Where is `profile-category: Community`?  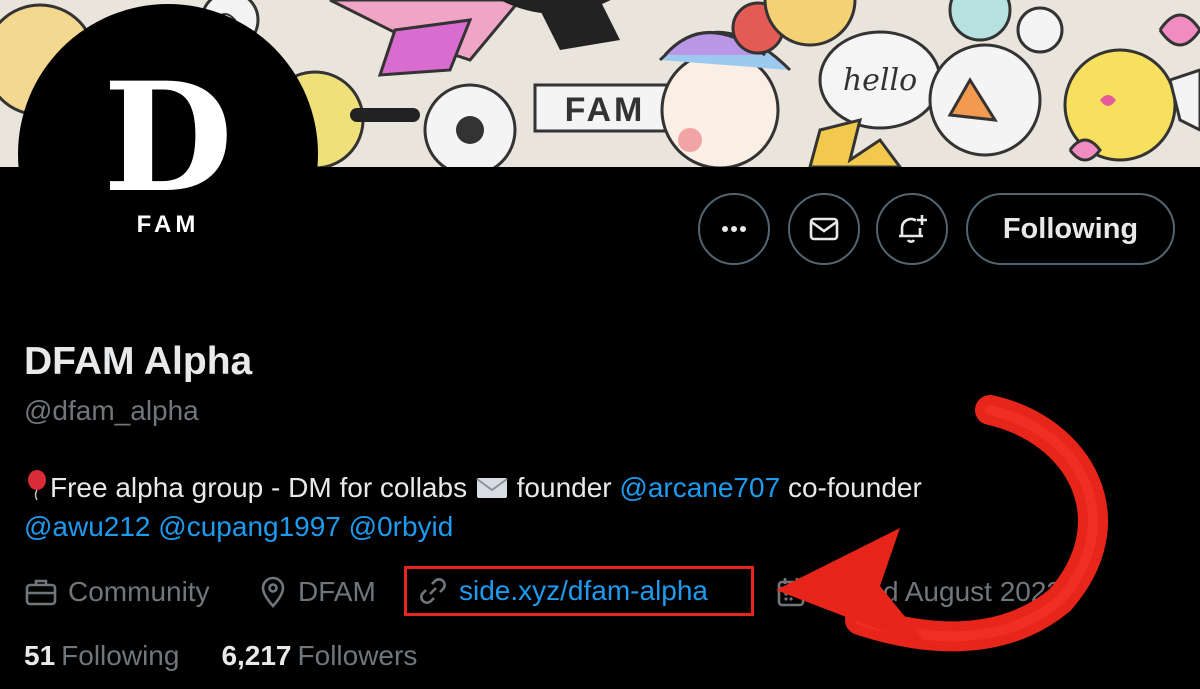 profile-category: Community is located at coordinates (117, 592).